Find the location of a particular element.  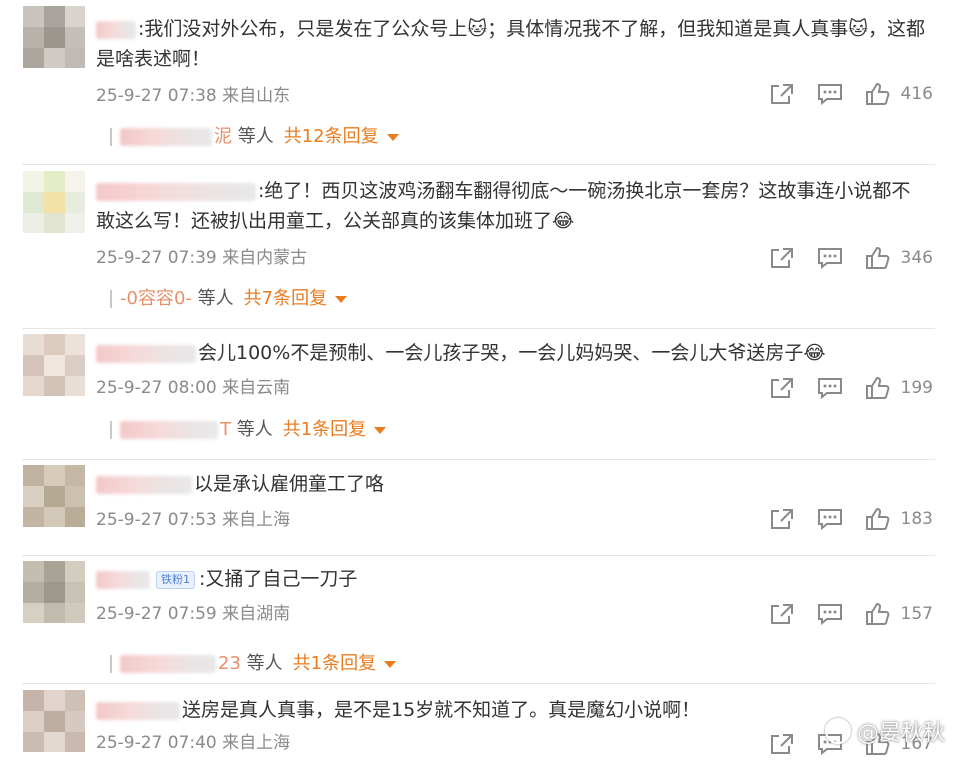

comment-time: 25-9-27 07:39 is located at coordinates (156, 258).